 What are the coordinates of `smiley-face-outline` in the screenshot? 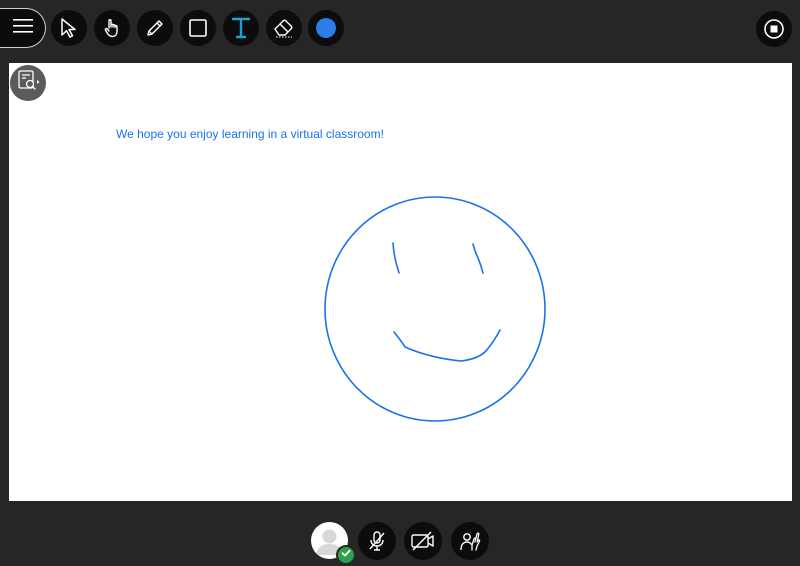 It's located at (435, 309).